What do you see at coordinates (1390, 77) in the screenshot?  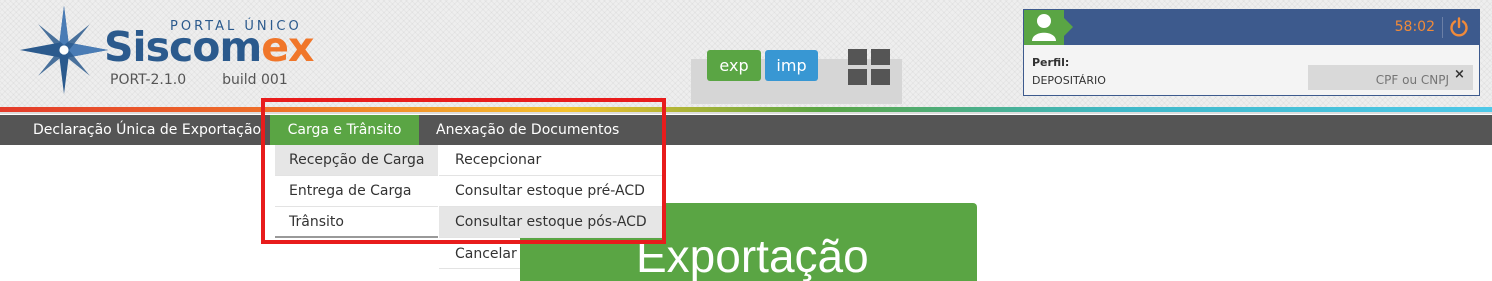 I see `cpf-cnpj-input` at bounding box center [1390, 77].